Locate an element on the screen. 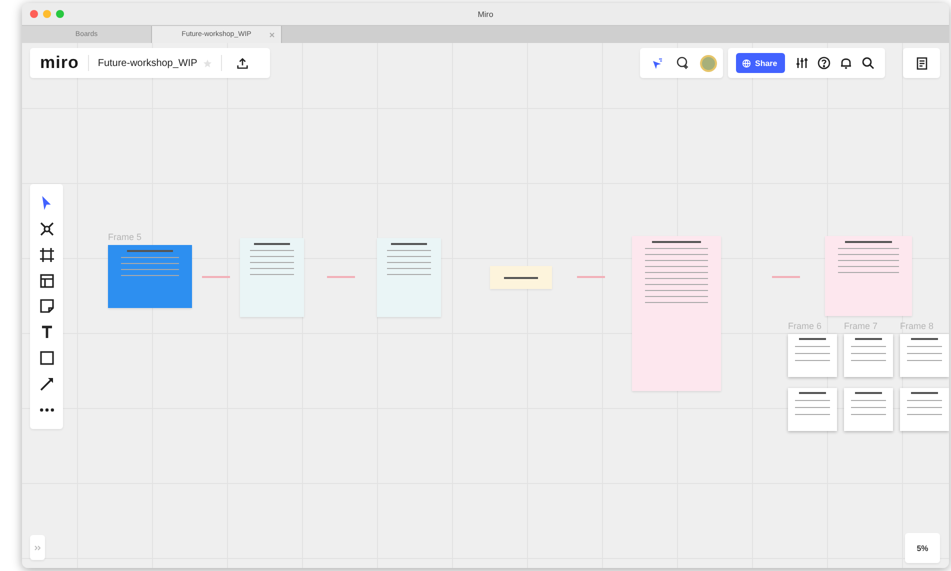 The image size is (951, 571). board-name: Future-workshop_WIP is located at coordinates (148, 63).